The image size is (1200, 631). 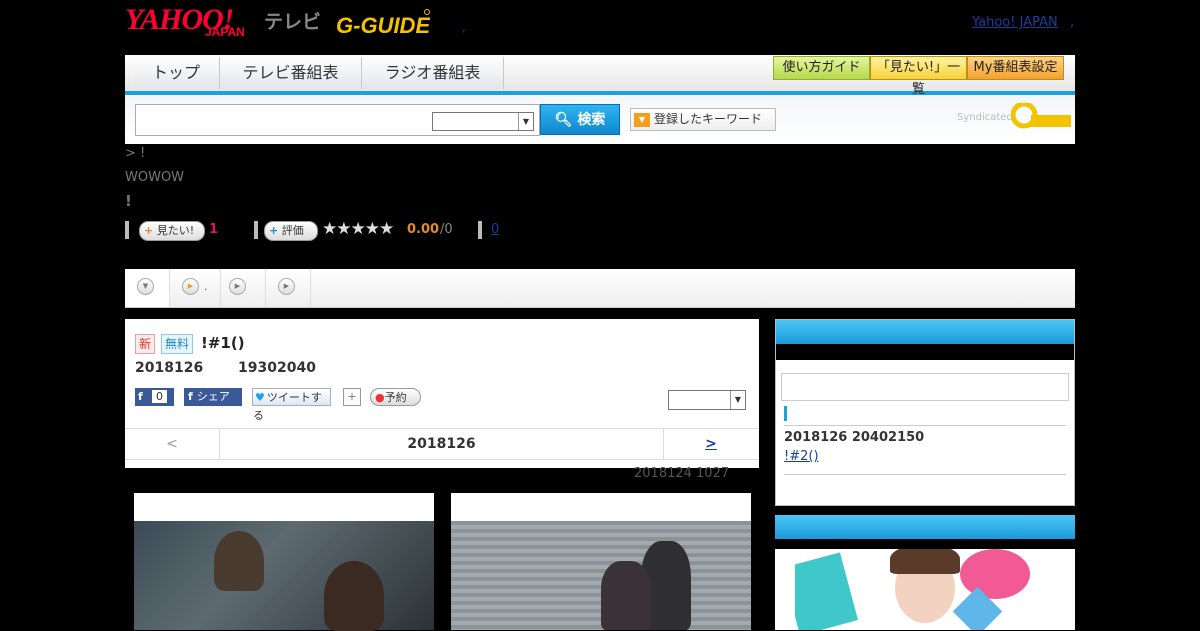 What do you see at coordinates (358, 229) in the screenshot?
I see `rating-stars: ★★★★★` at bounding box center [358, 229].